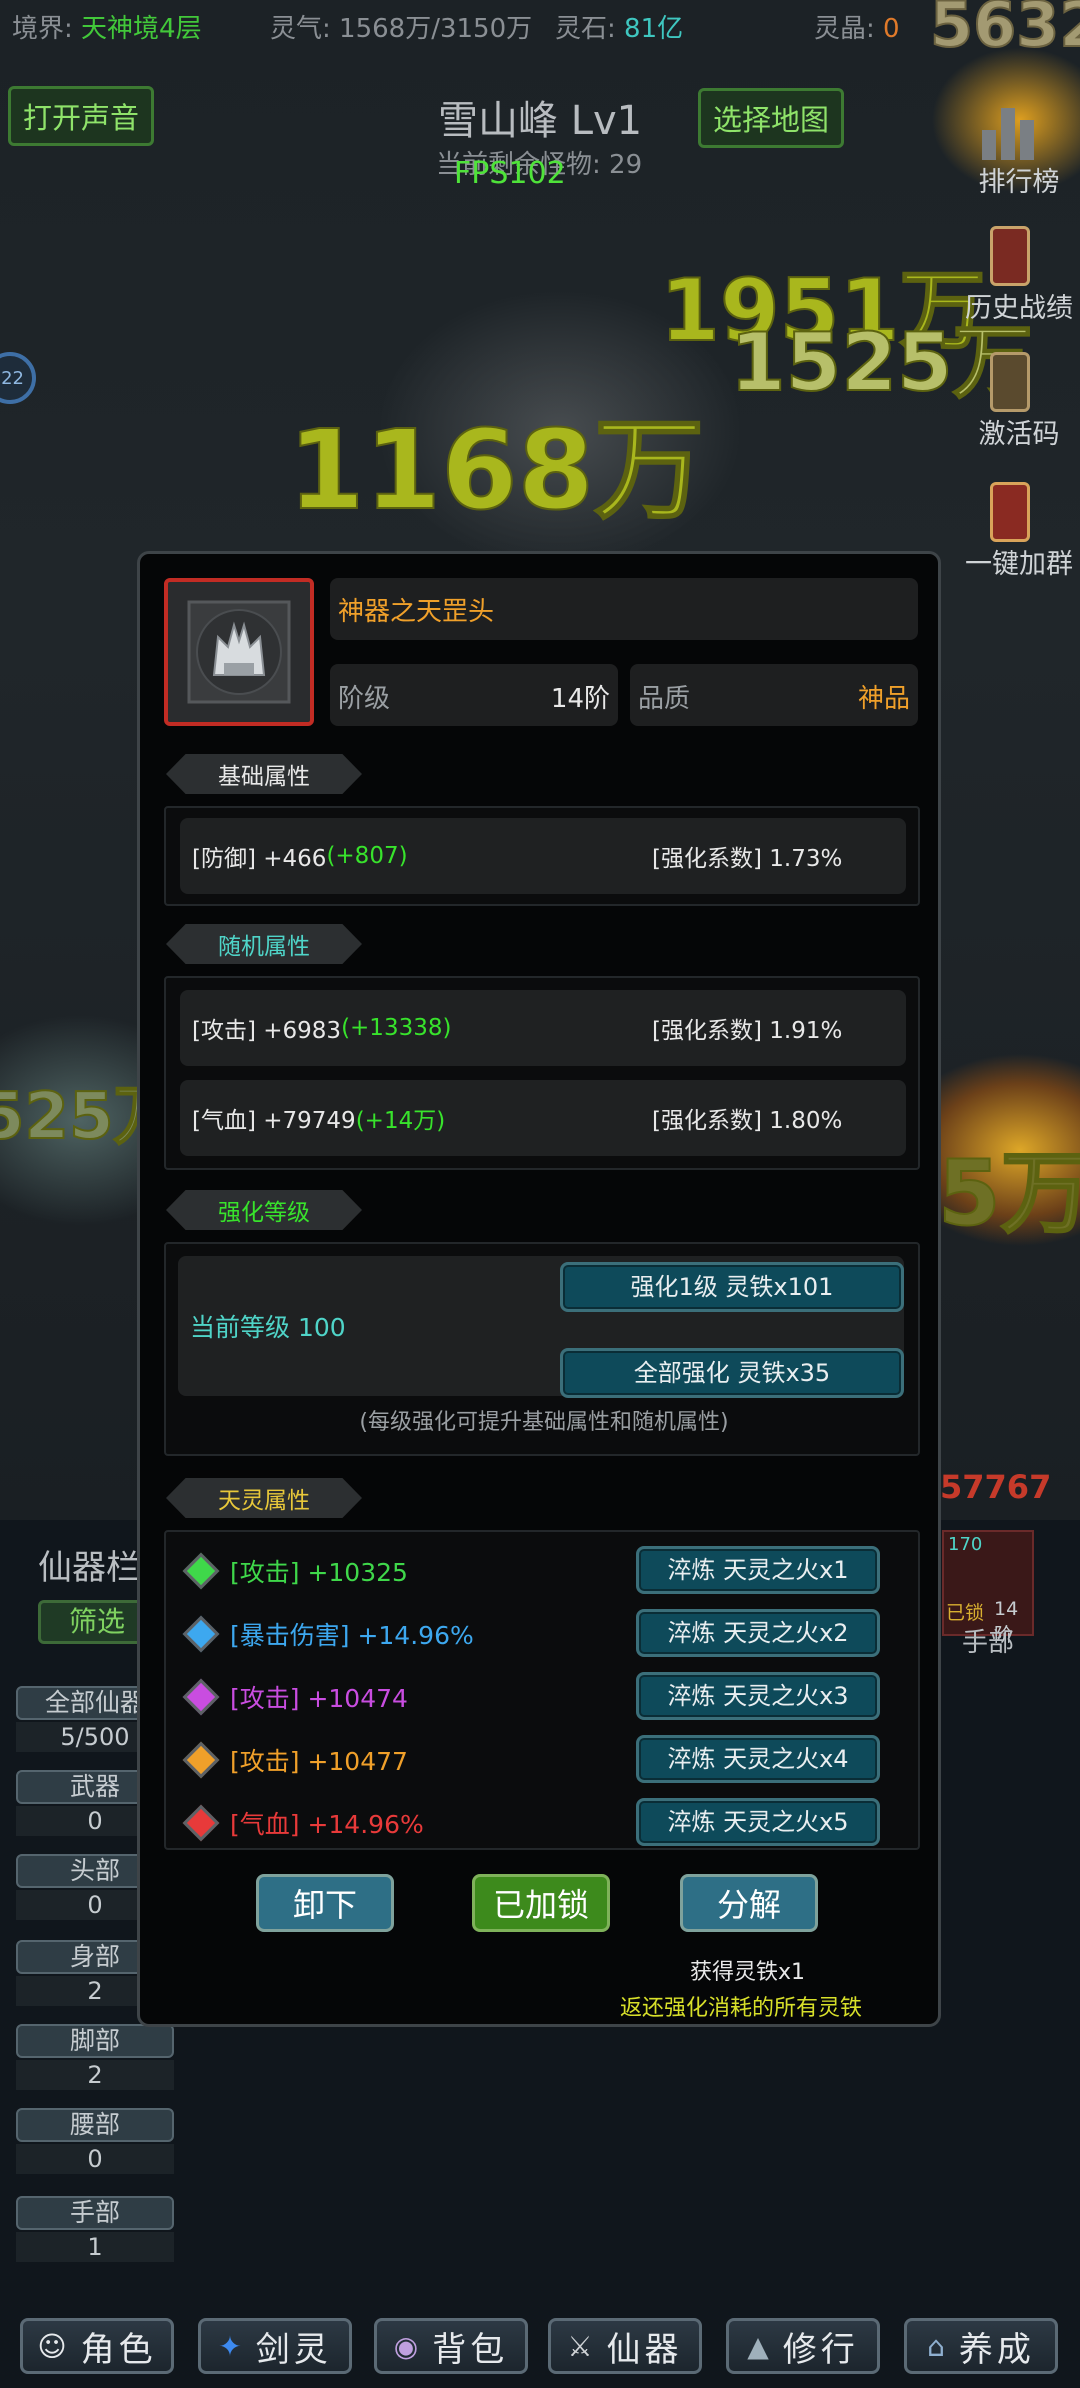 This screenshot has width=1080, height=2388. Describe the element at coordinates (319, 1572) in the screenshot. I see `spirit-attribute-text: [攻击] +10325` at that location.